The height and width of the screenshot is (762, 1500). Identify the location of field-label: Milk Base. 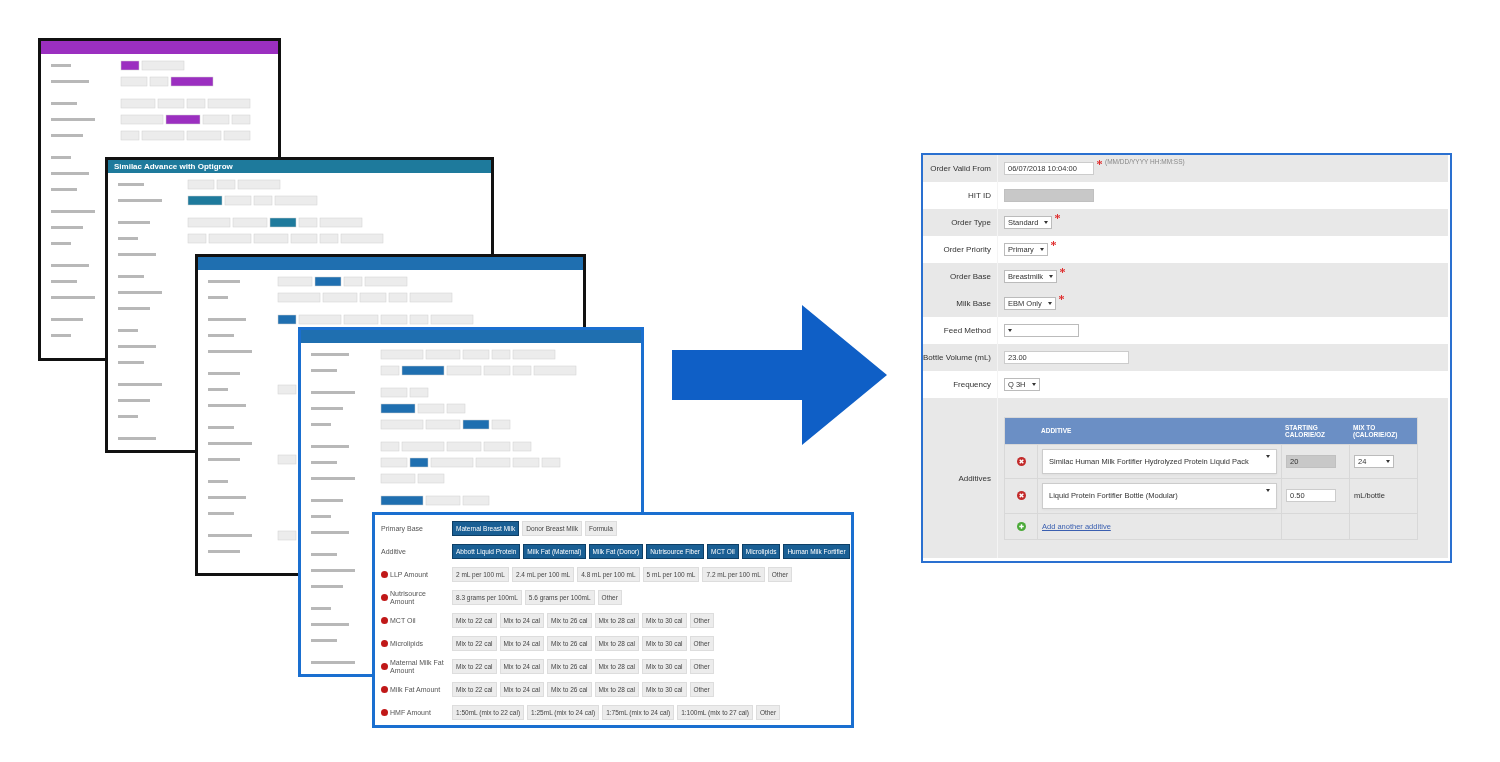
(973, 303).